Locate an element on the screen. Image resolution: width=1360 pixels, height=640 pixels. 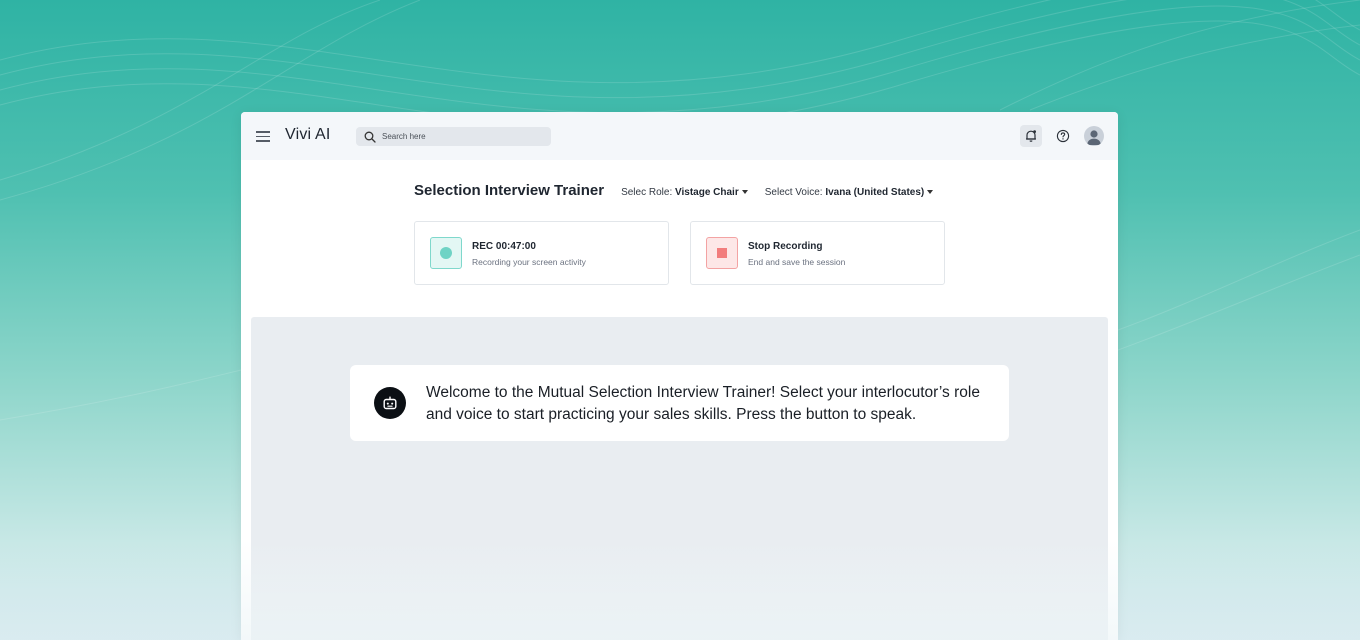
help-button is located at coordinates (1063, 136).